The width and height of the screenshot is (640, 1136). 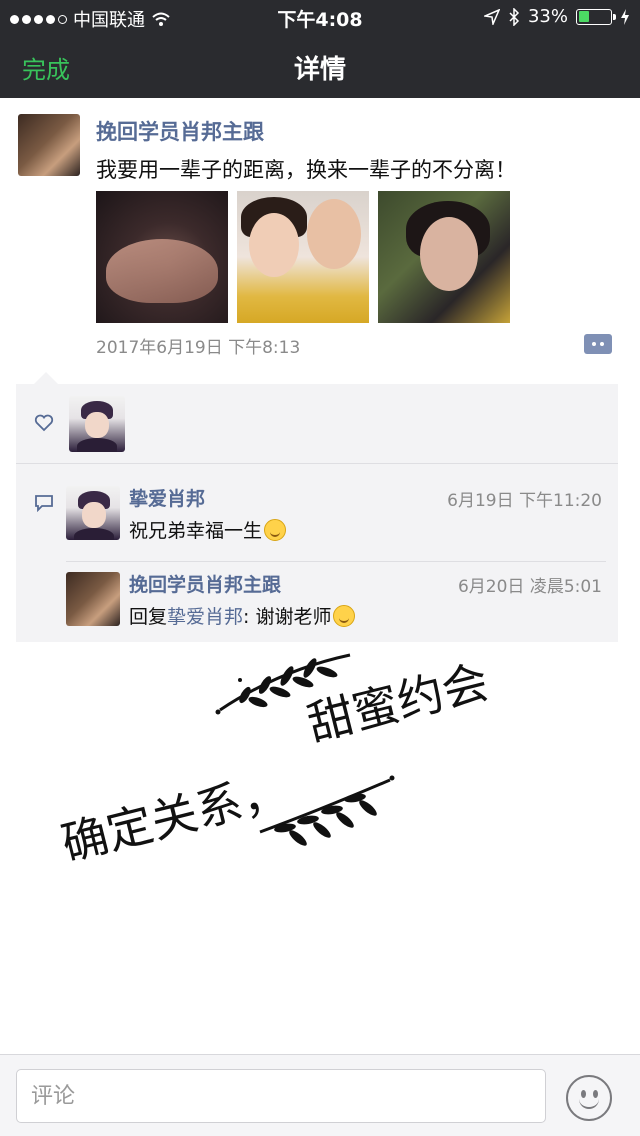 I want to click on post-author-name: 挽回学员肖邦主跟, so click(x=180, y=131).